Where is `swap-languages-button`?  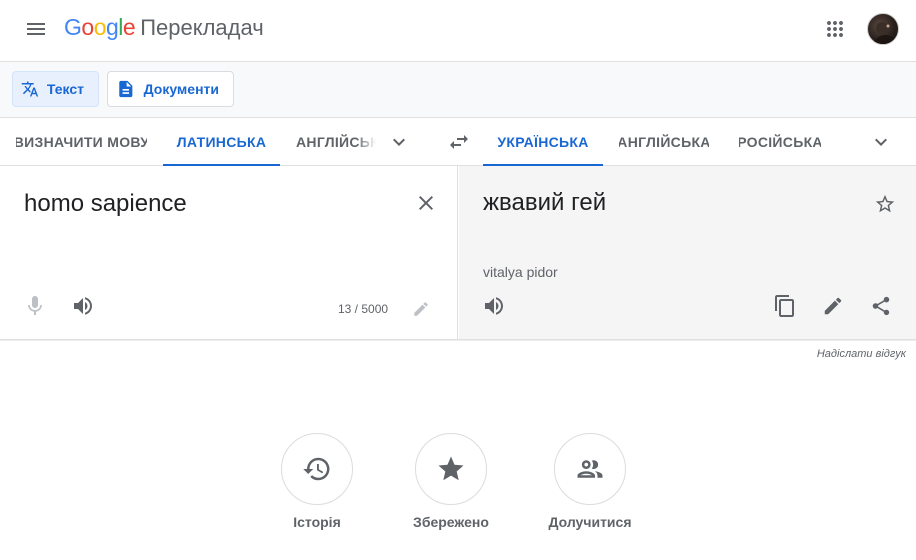 swap-languages-button is located at coordinates (459, 142).